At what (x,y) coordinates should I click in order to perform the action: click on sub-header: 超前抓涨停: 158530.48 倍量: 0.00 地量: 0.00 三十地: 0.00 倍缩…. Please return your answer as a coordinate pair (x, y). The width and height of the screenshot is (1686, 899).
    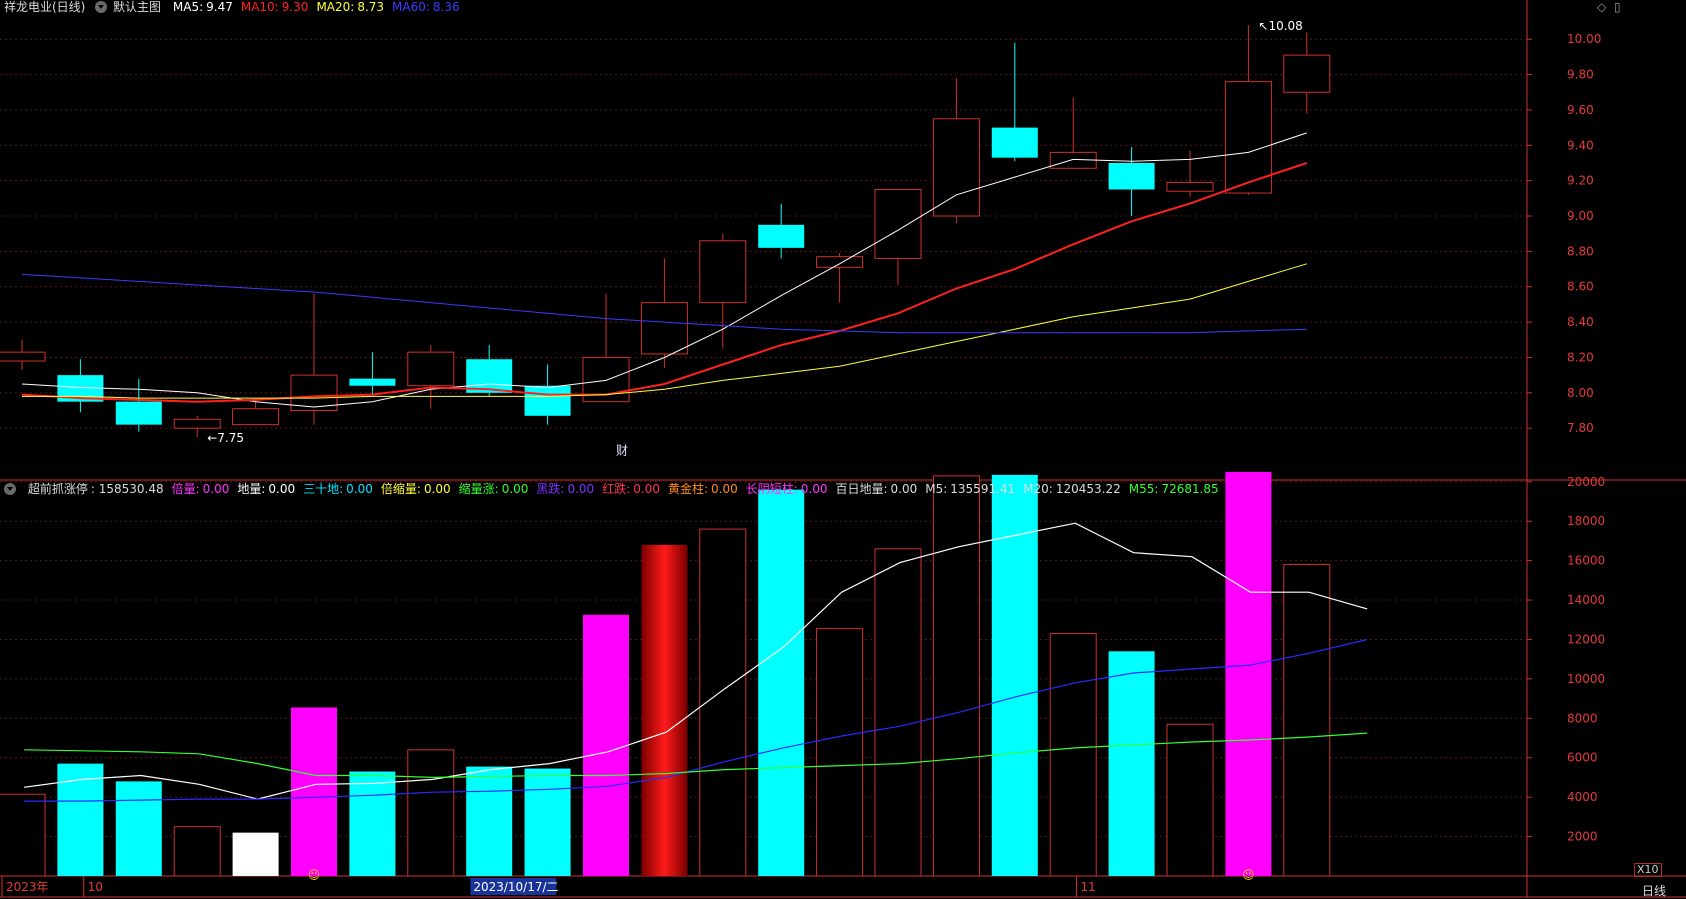
    Looking at the image, I should click on (611, 489).